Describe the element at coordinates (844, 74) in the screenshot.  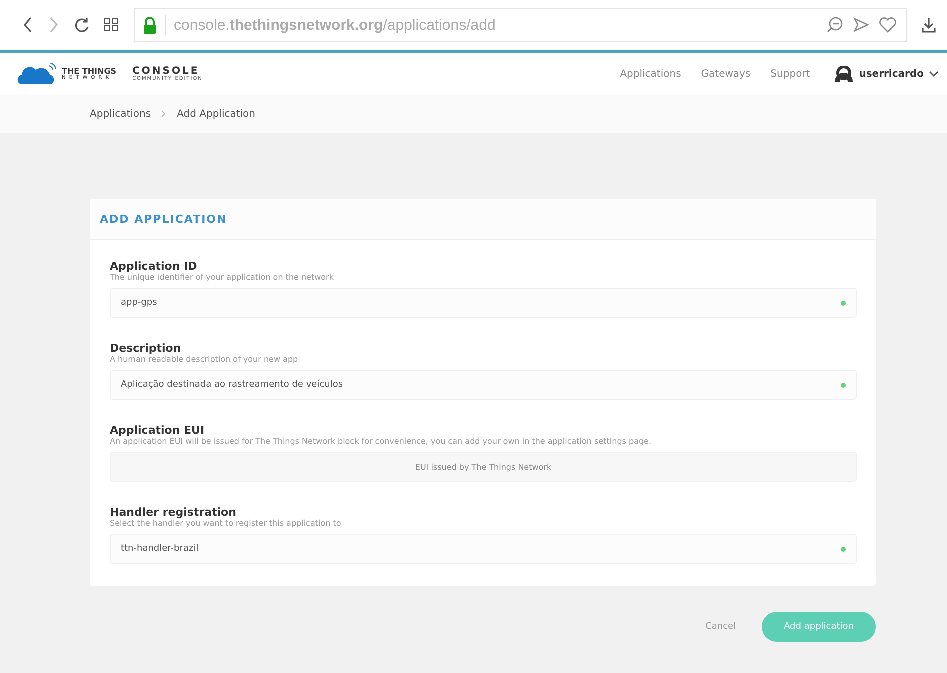
I see `user-avatar-icon` at that location.